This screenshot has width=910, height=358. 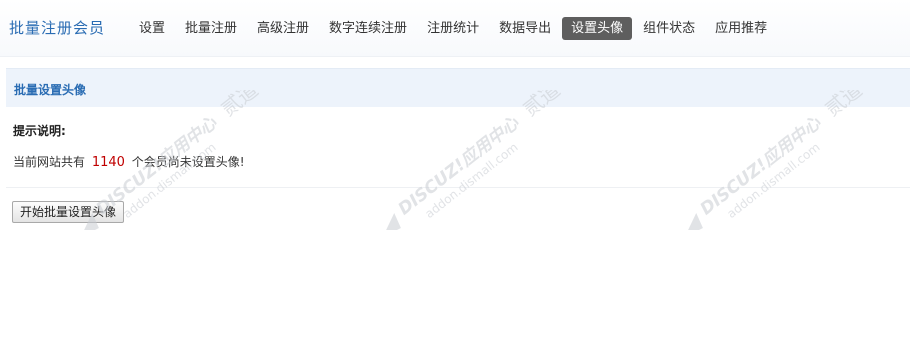 What do you see at coordinates (49, 162) in the screenshot?
I see `tip-prefix: 当前网站共有` at bounding box center [49, 162].